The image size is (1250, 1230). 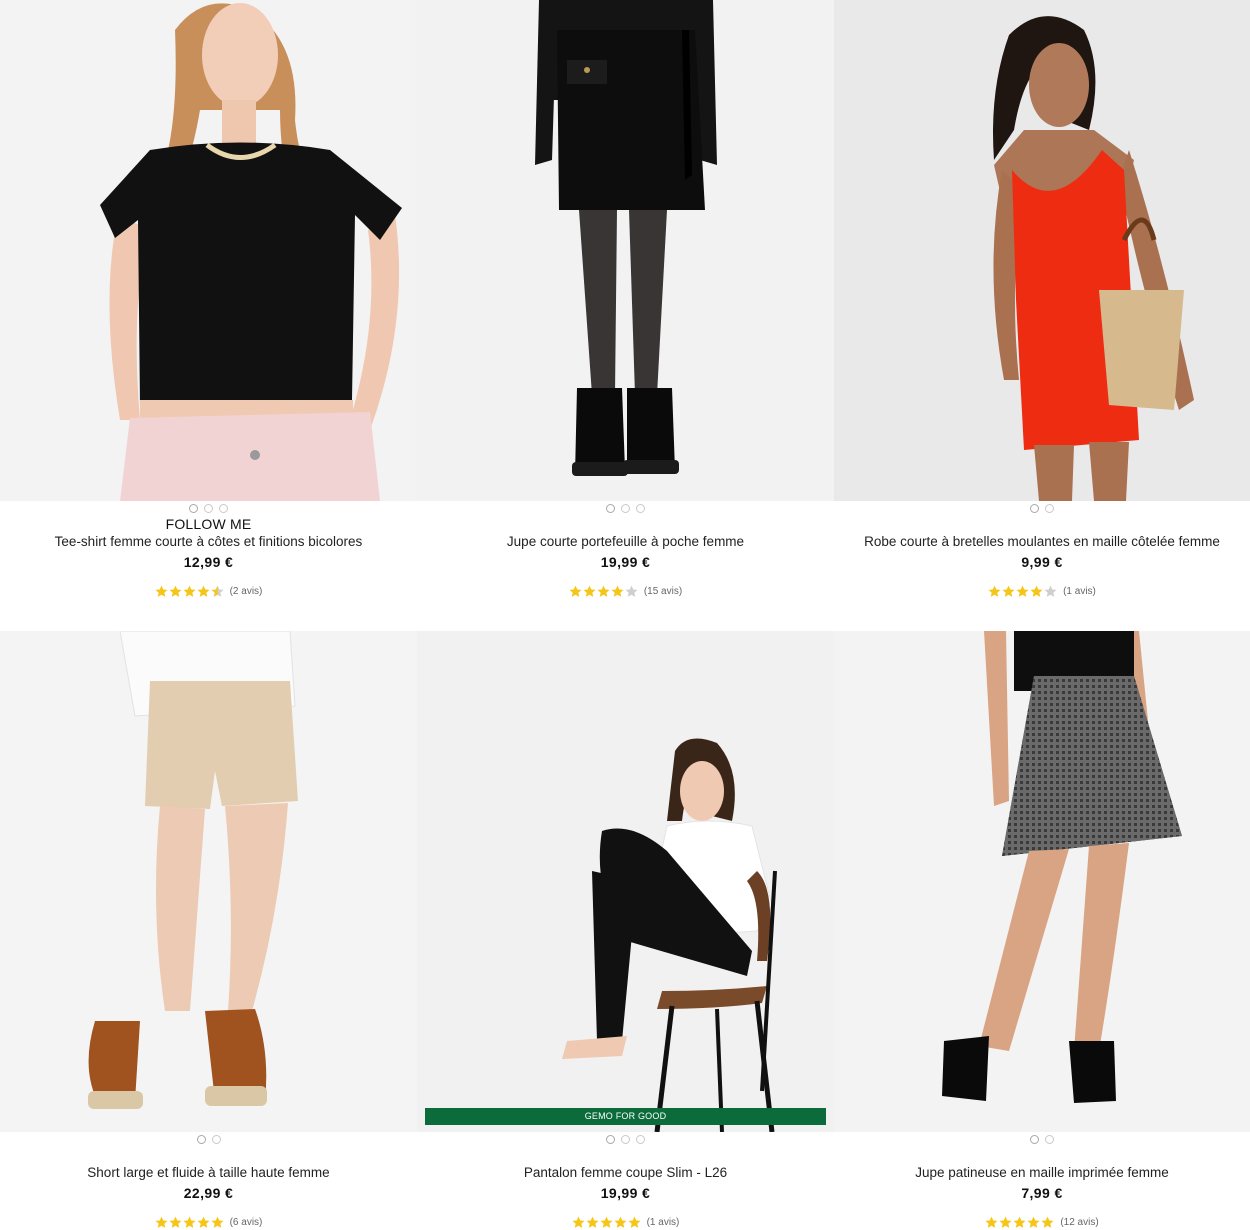 What do you see at coordinates (246, 591) in the screenshot?
I see `review-count: (2 avis)` at bounding box center [246, 591].